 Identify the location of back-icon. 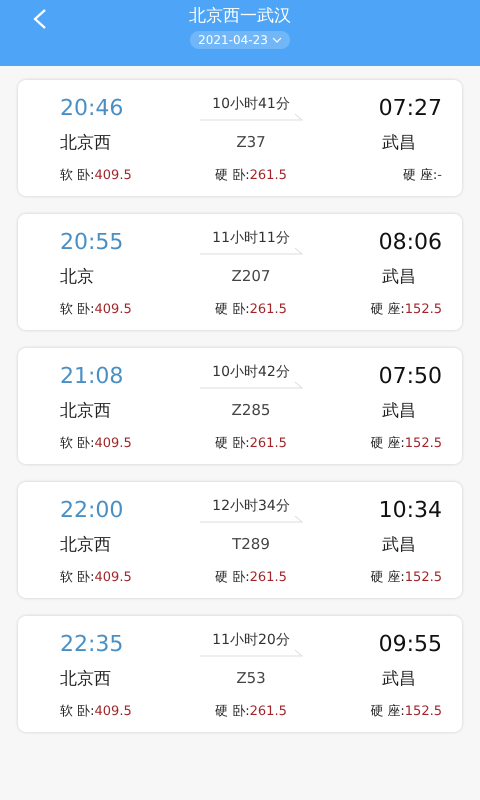
(40, 19).